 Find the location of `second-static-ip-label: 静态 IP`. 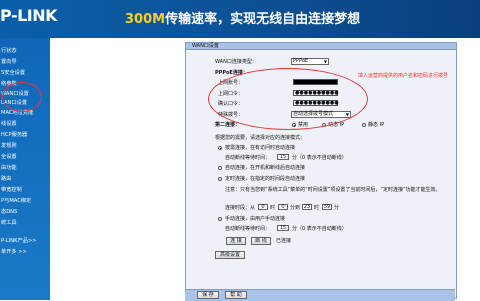

second-static-ip-label: 静态 IP is located at coordinates (376, 125).